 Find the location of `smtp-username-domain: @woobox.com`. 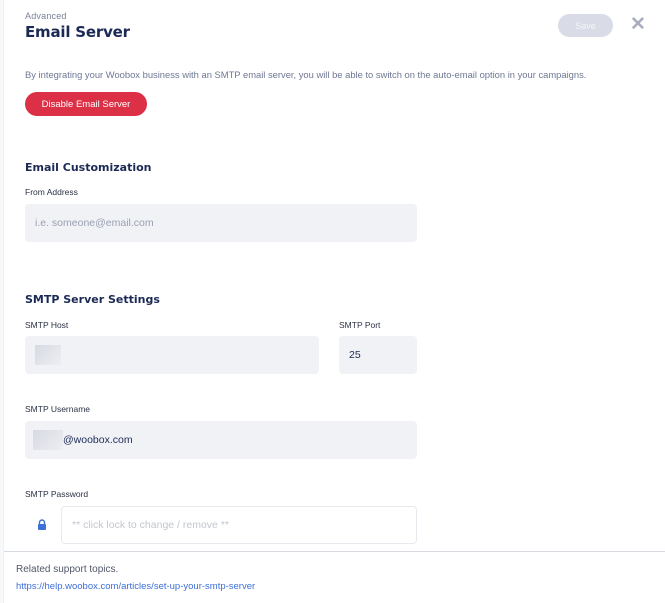

smtp-username-domain: @woobox.com is located at coordinates (98, 440).